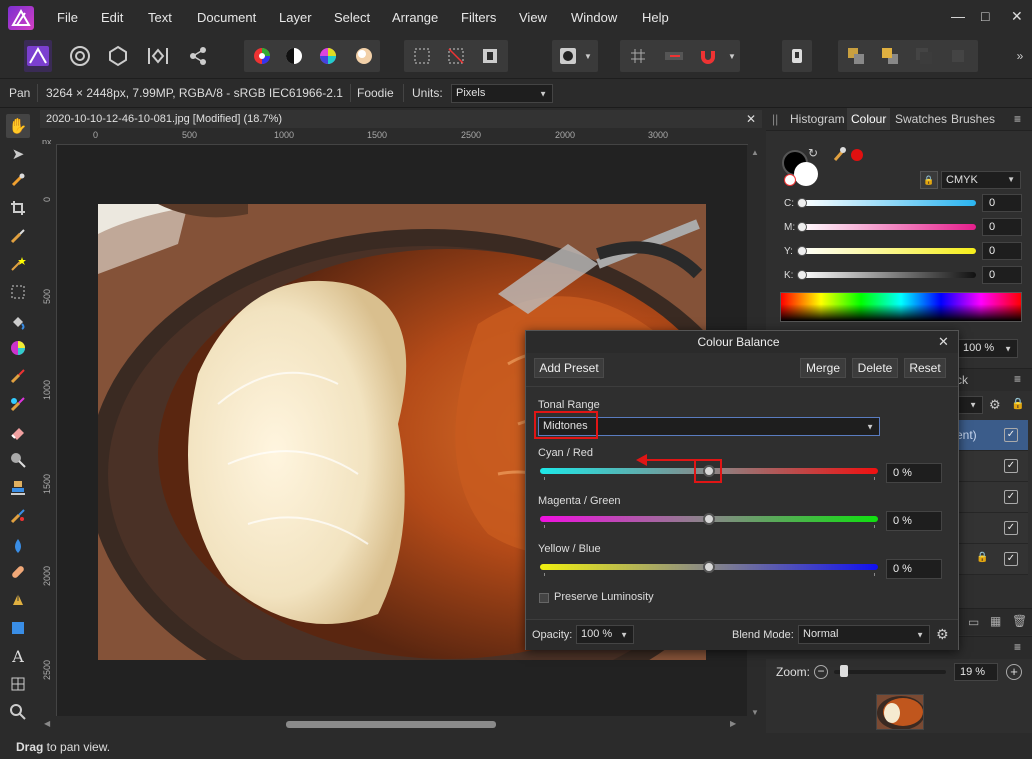 The image size is (1032, 759). Describe the element at coordinates (888, 275) in the screenshot. I see `black-slider-track` at that location.